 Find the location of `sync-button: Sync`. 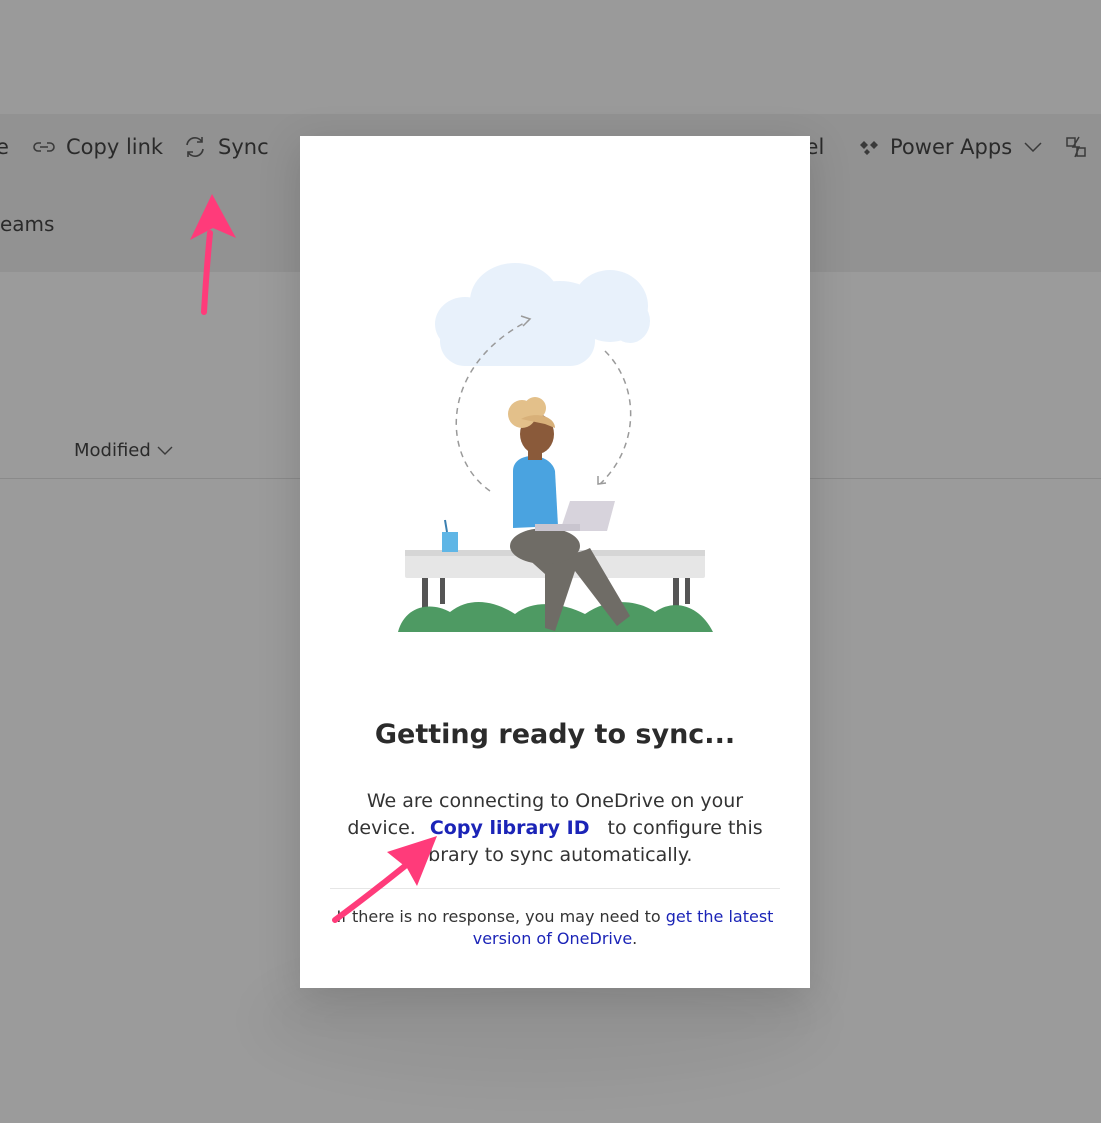

sync-button: Sync is located at coordinates (225, 147).